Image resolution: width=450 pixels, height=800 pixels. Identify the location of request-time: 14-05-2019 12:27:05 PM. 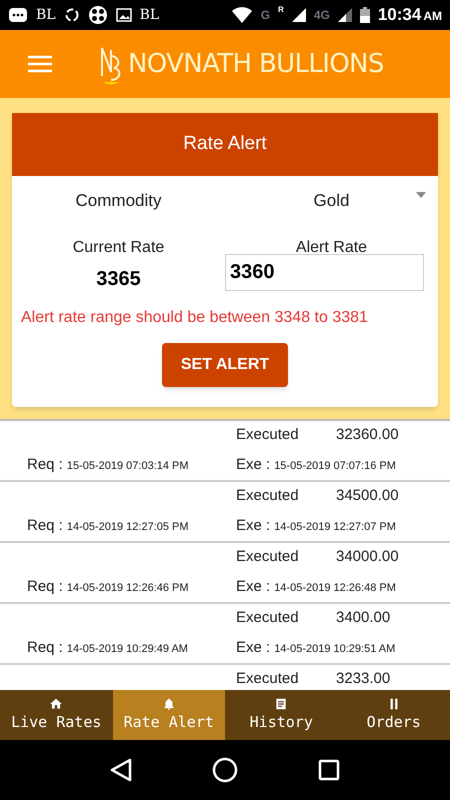
(127, 527).